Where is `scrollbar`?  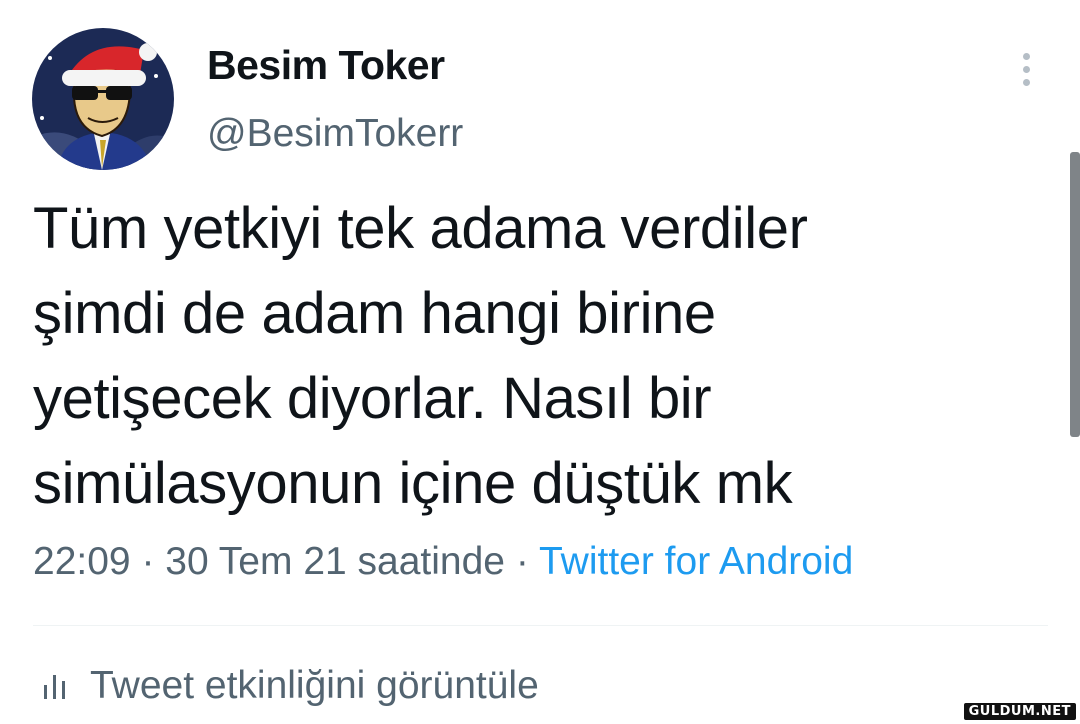 scrollbar is located at coordinates (1075, 294).